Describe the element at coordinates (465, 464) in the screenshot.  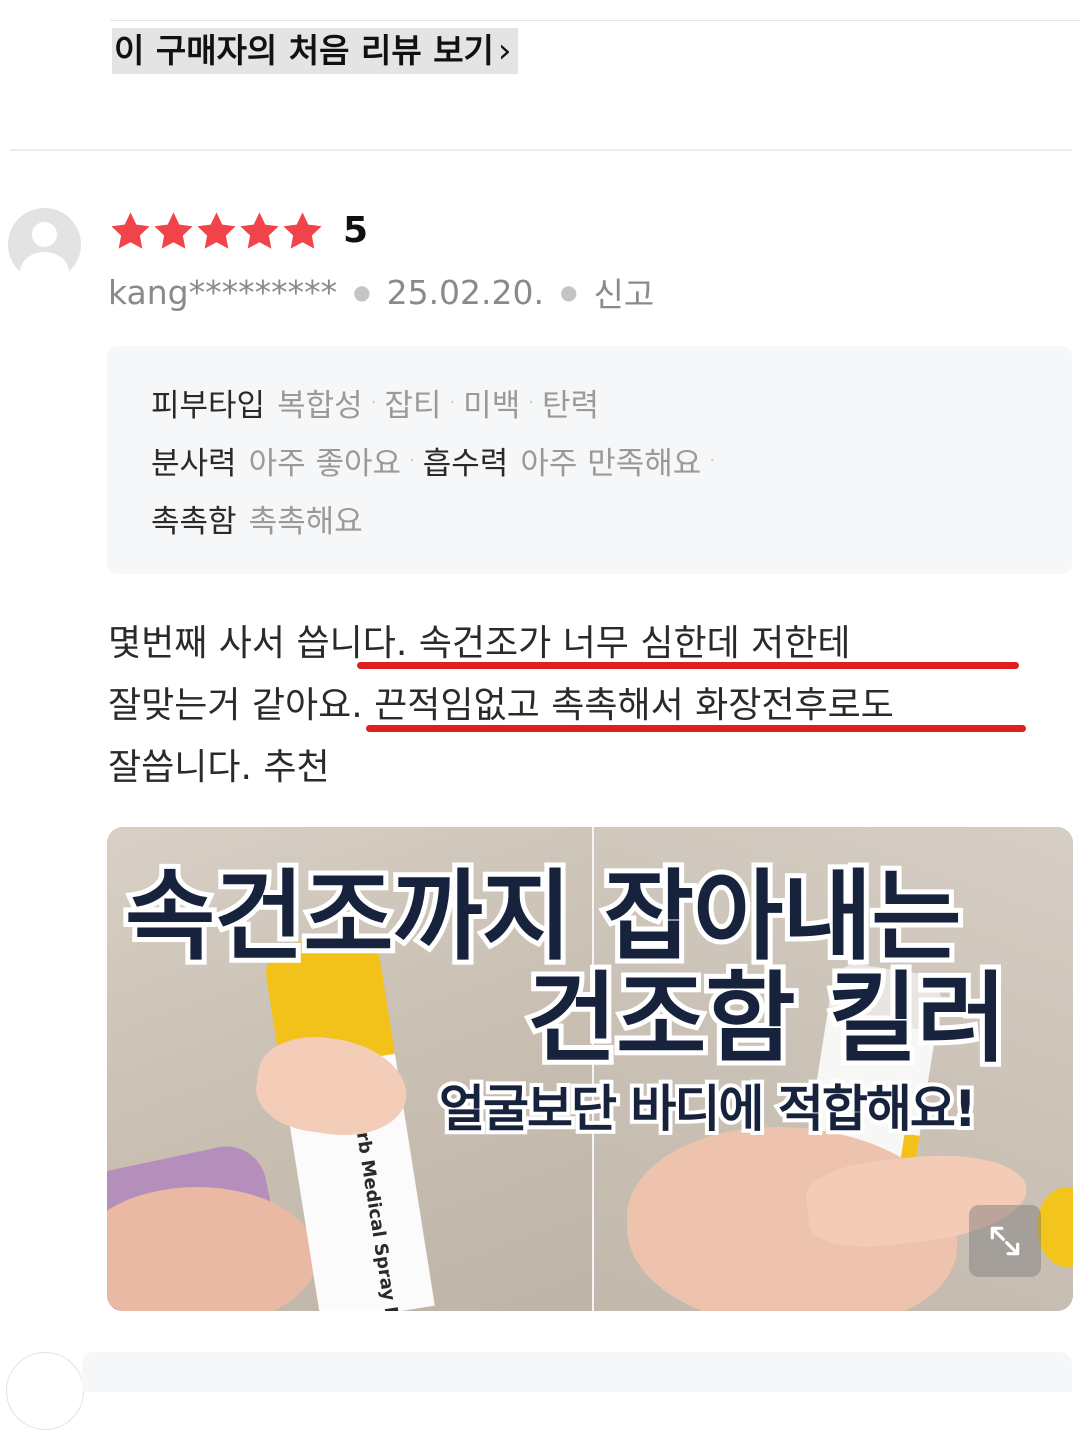
I see `option-key: 흡수력` at that location.